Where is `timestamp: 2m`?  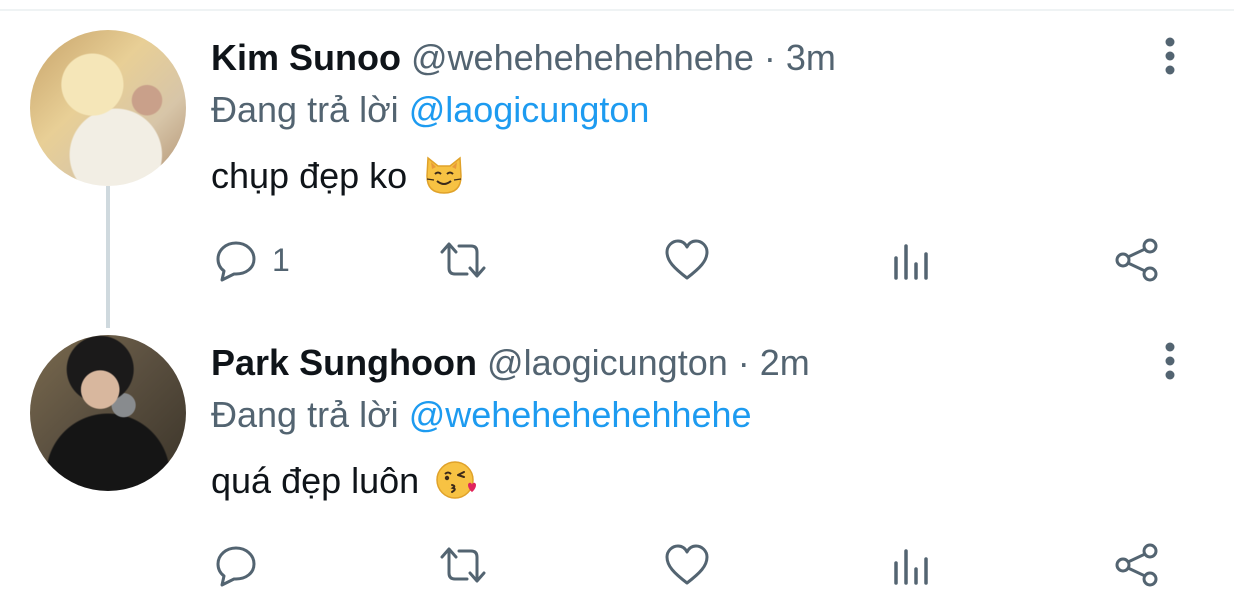 timestamp: 2m is located at coordinates (785, 362).